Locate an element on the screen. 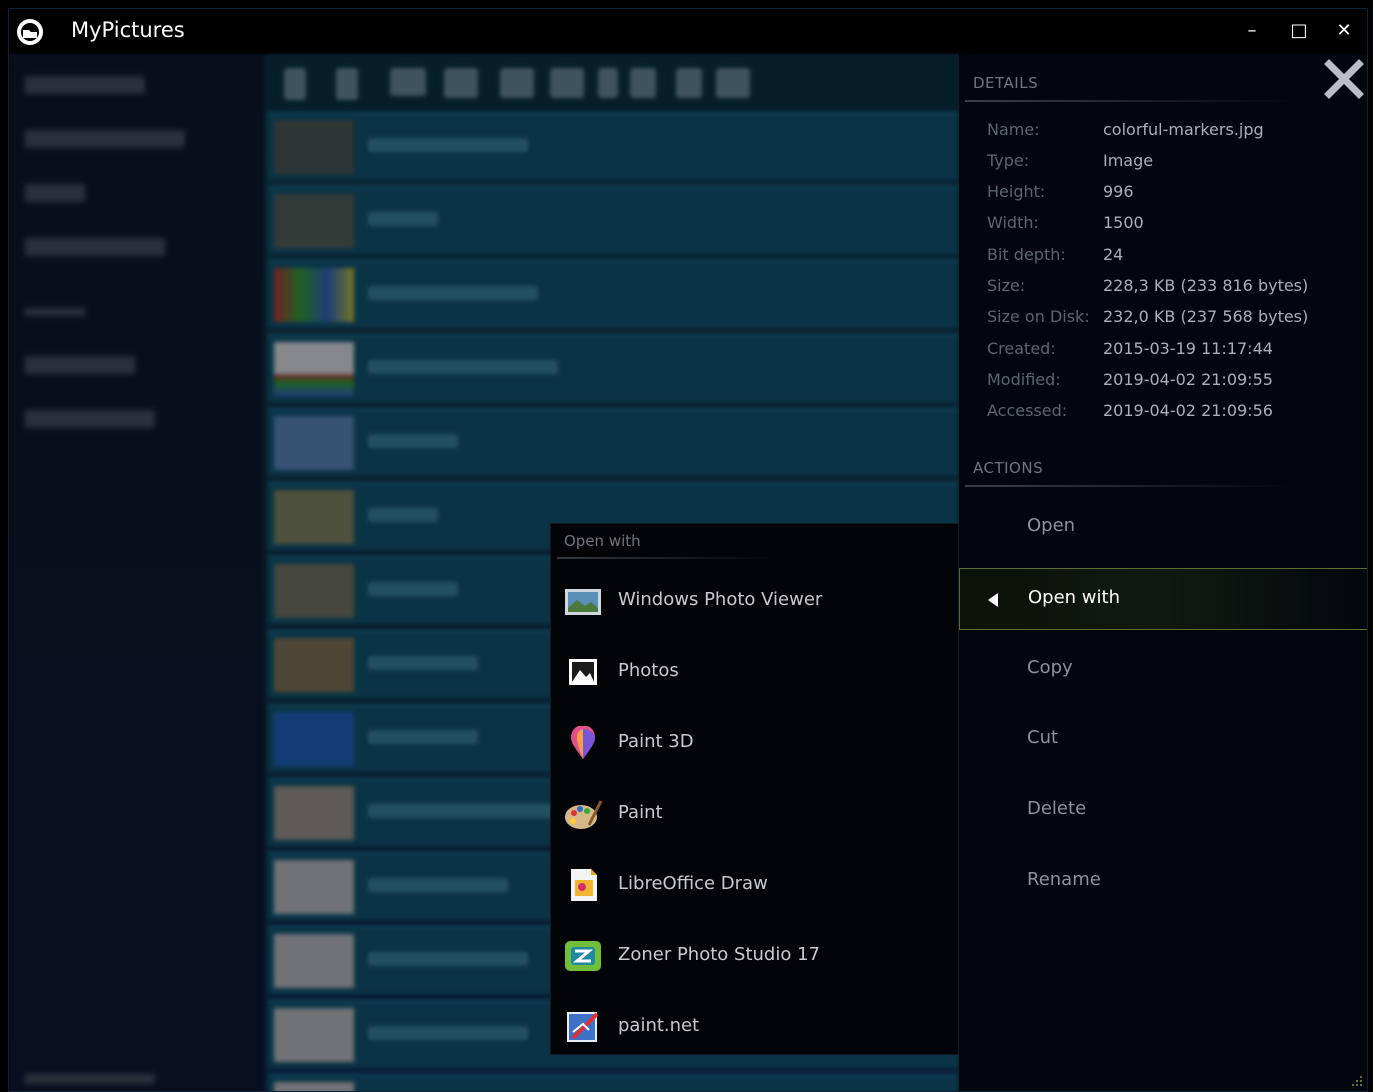  photo-viewer-icon is located at coordinates (583, 602).